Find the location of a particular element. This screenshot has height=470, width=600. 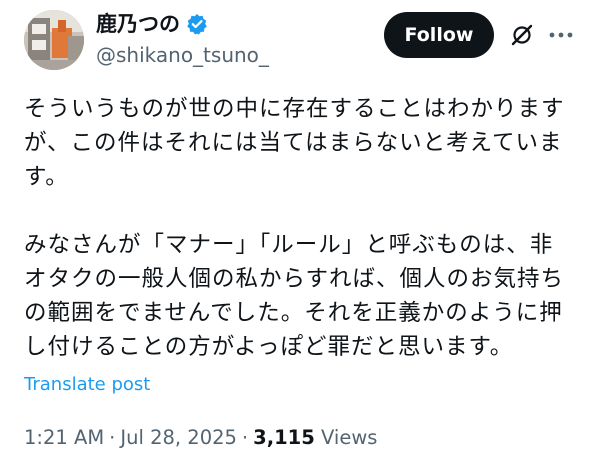

translate-post-link: Translate post is located at coordinates (87, 385).